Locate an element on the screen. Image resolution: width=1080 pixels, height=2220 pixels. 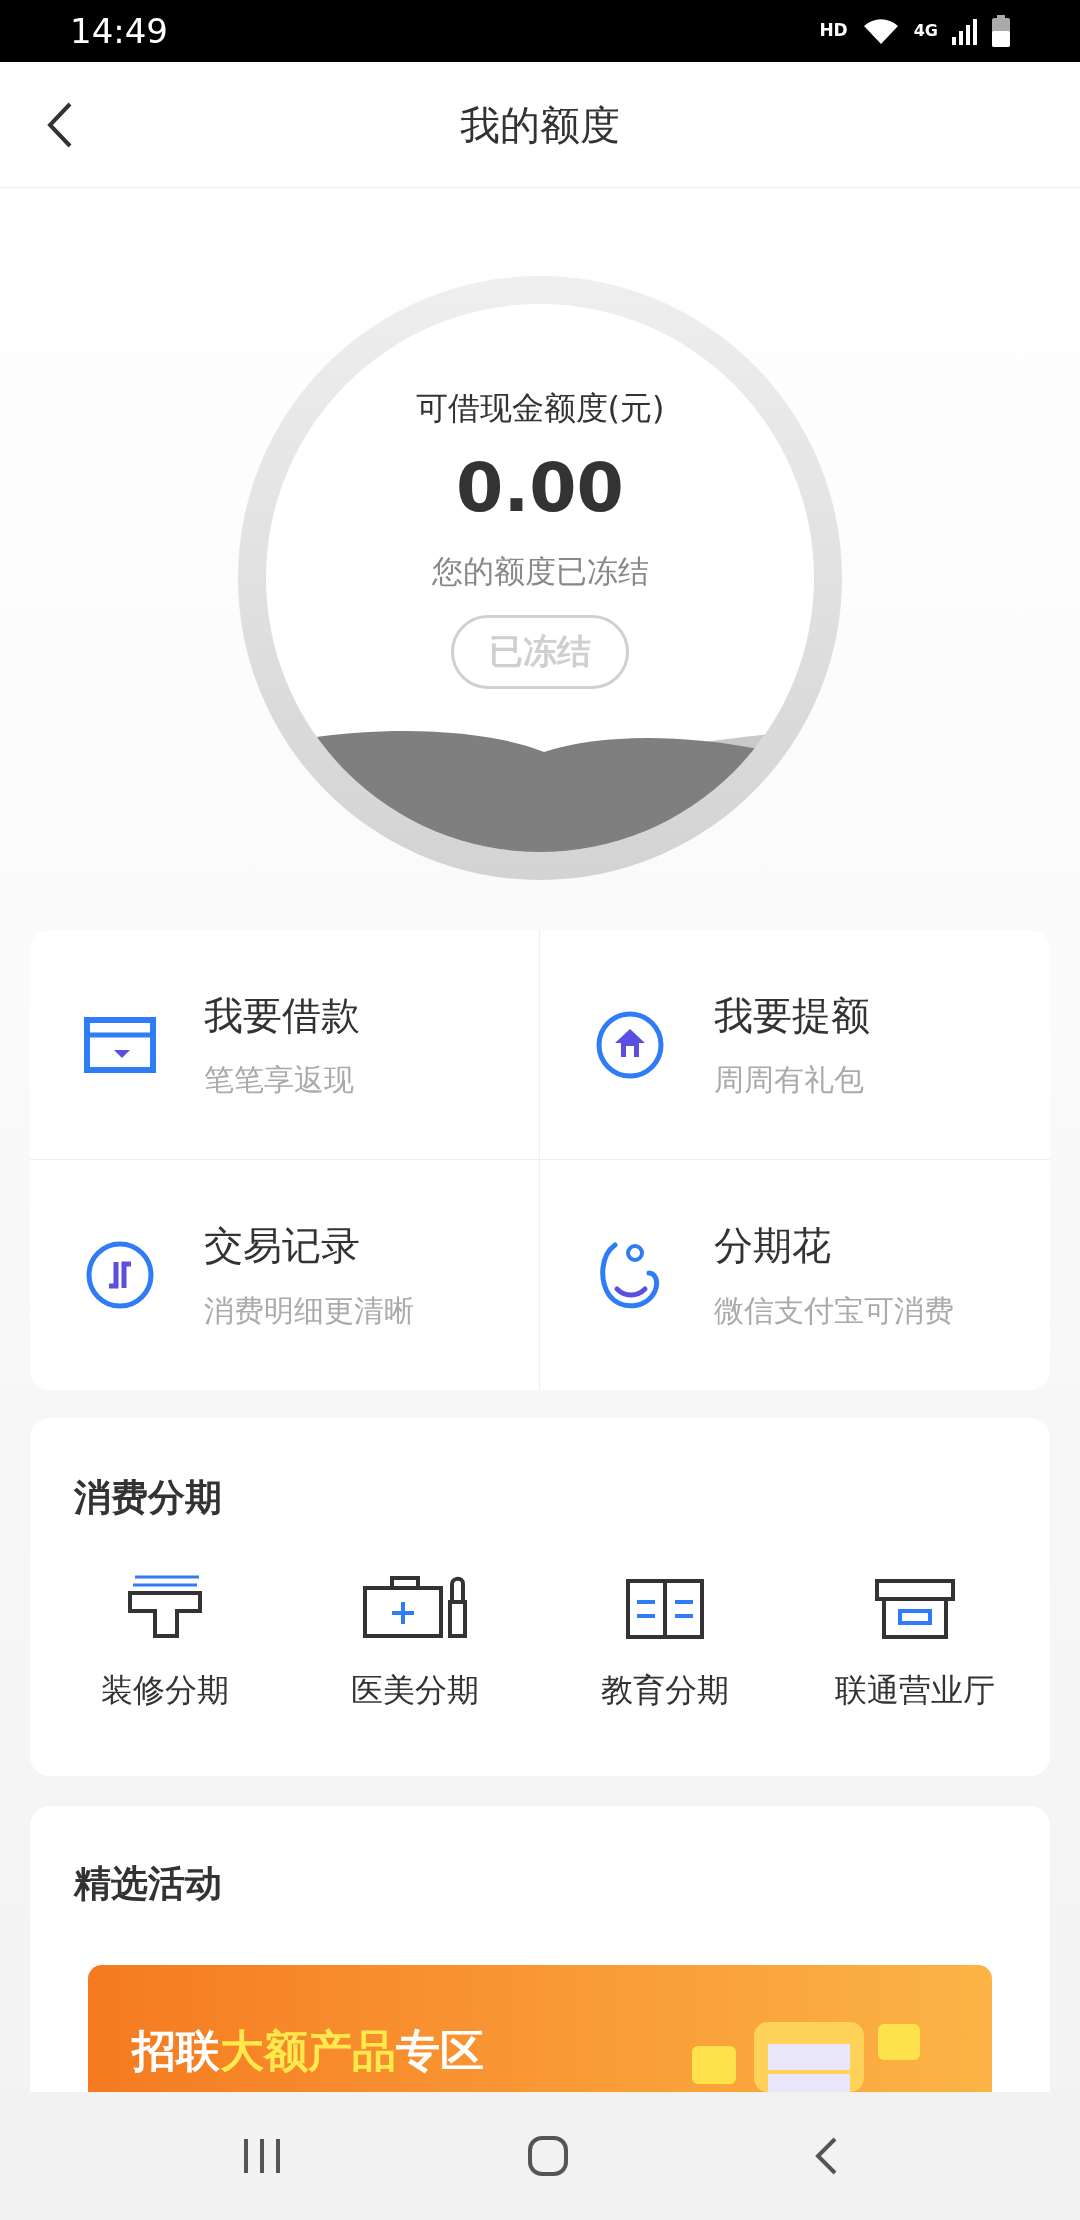
quota-label: 可借现金额度(元) is located at coordinates (540, 408).